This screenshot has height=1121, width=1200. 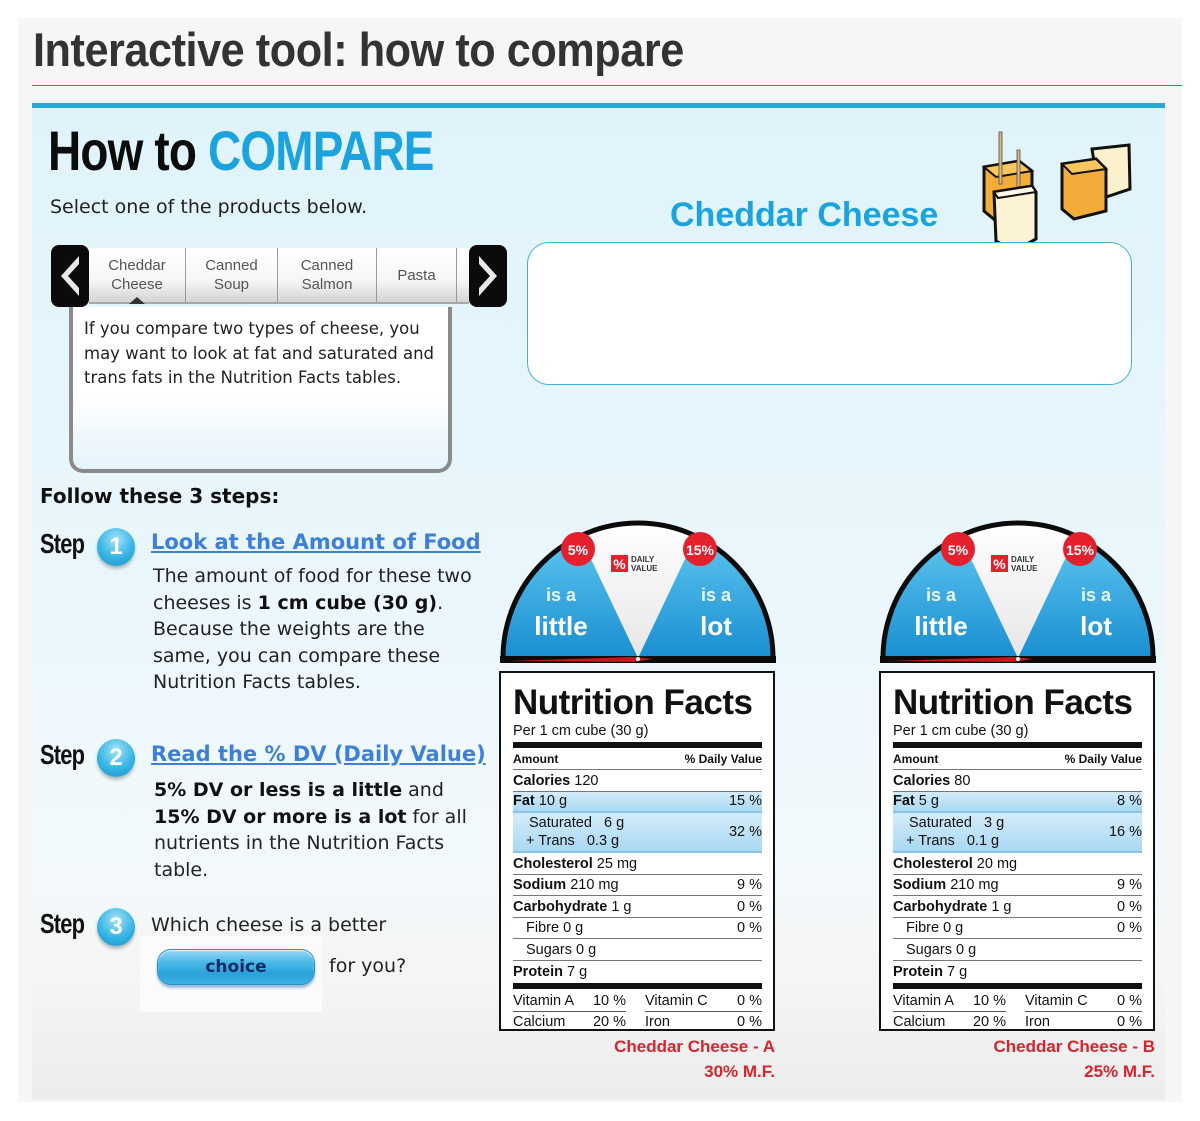 What do you see at coordinates (586, 949) in the screenshot?
I see `sugars-value: 0 g` at bounding box center [586, 949].